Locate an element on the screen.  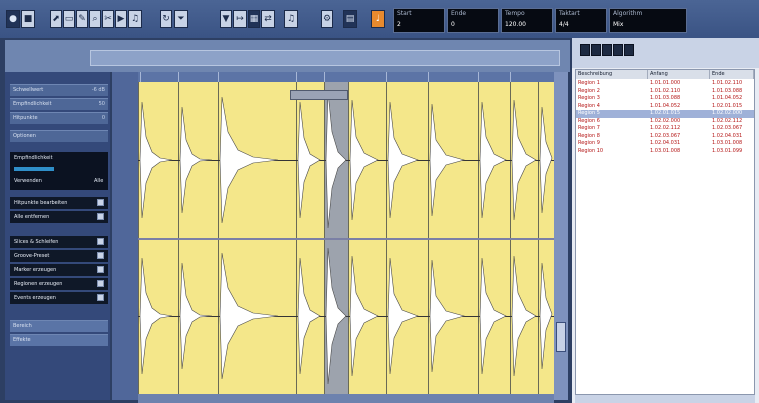
use-value: Alle is located at coordinates (98, 181).